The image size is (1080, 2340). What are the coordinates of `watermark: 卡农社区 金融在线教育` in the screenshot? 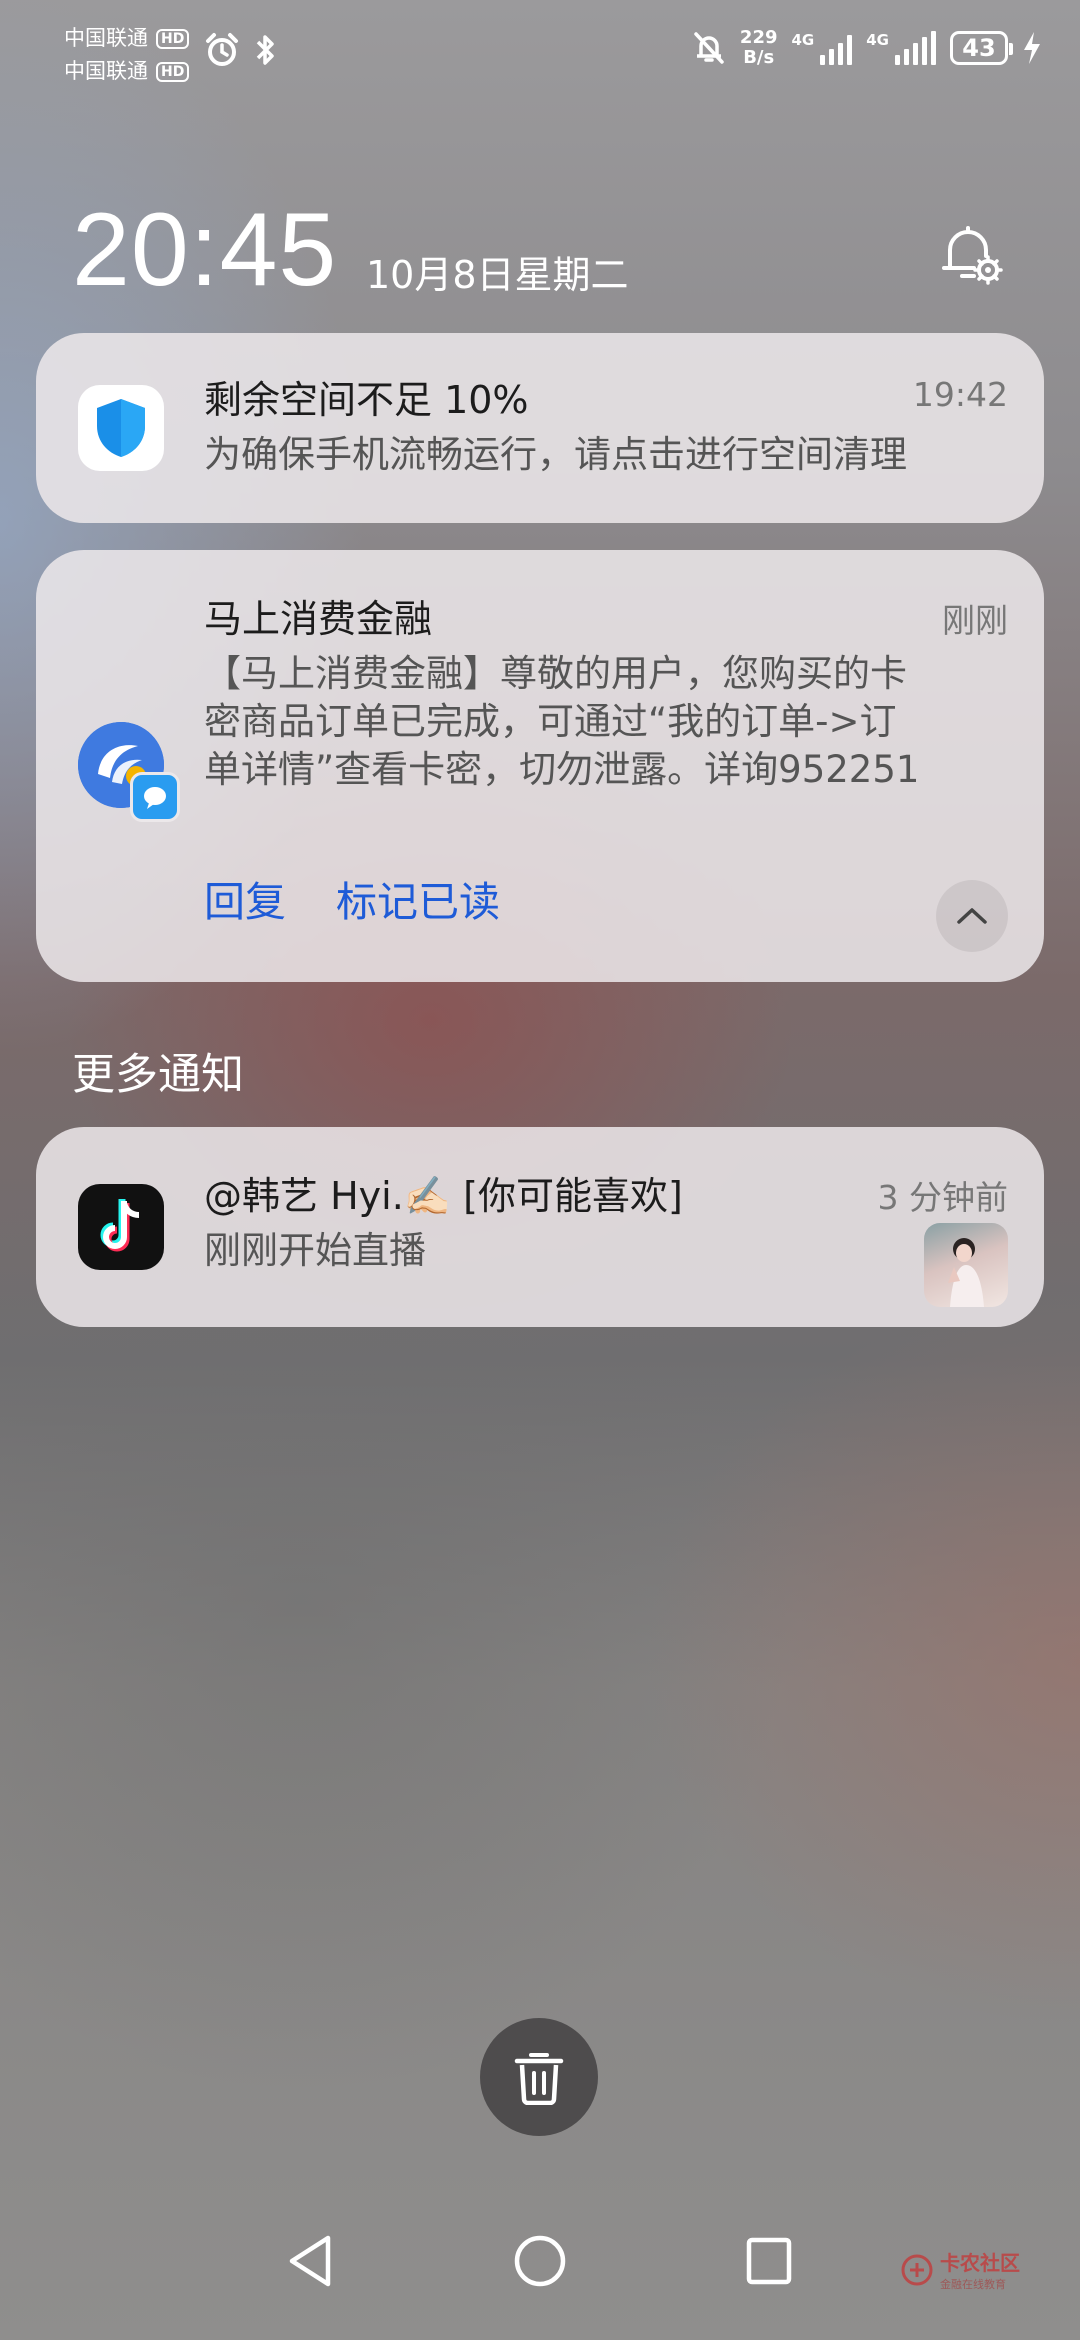 It's located at (960, 2269).